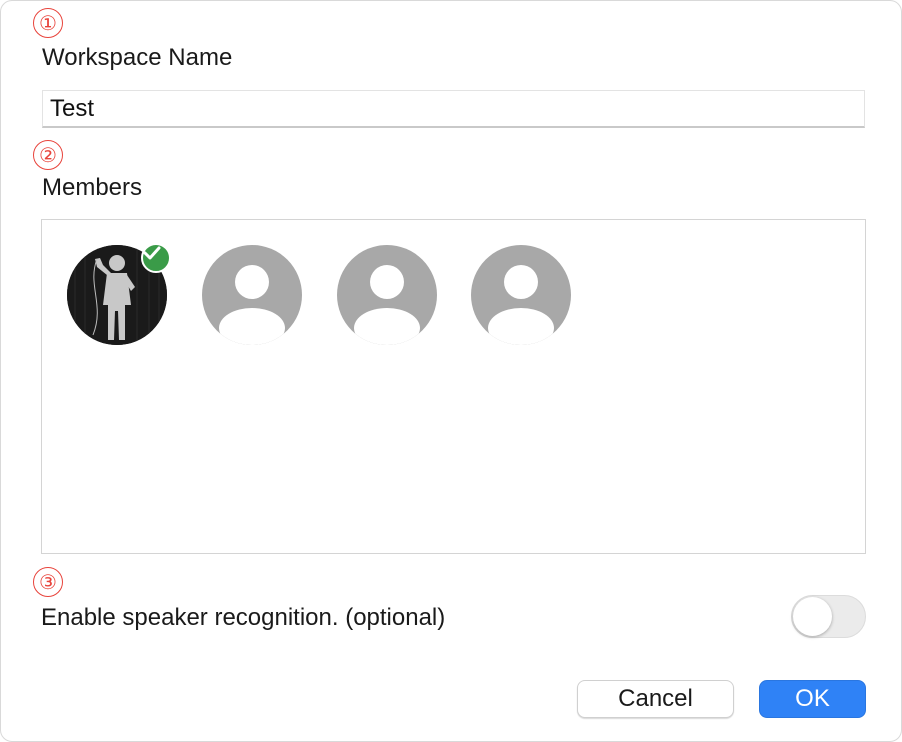  I want to click on workspace-name-input, so click(453, 109).